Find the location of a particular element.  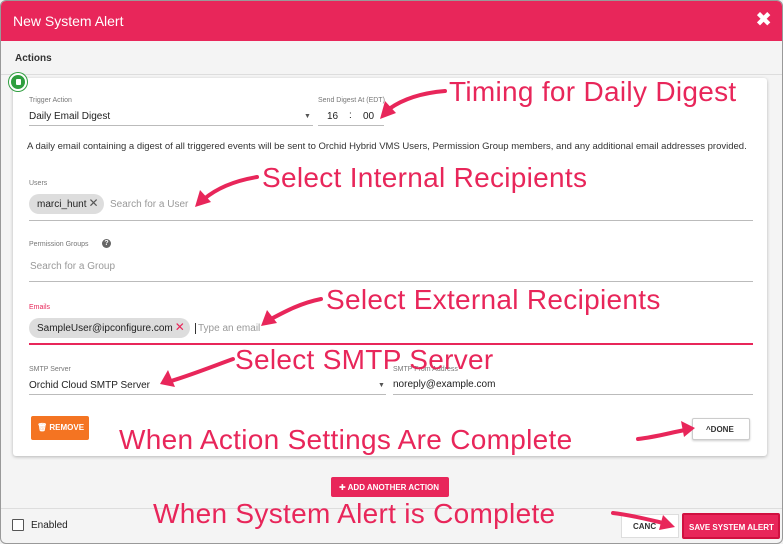

enabled-checkbox is located at coordinates (18, 525).